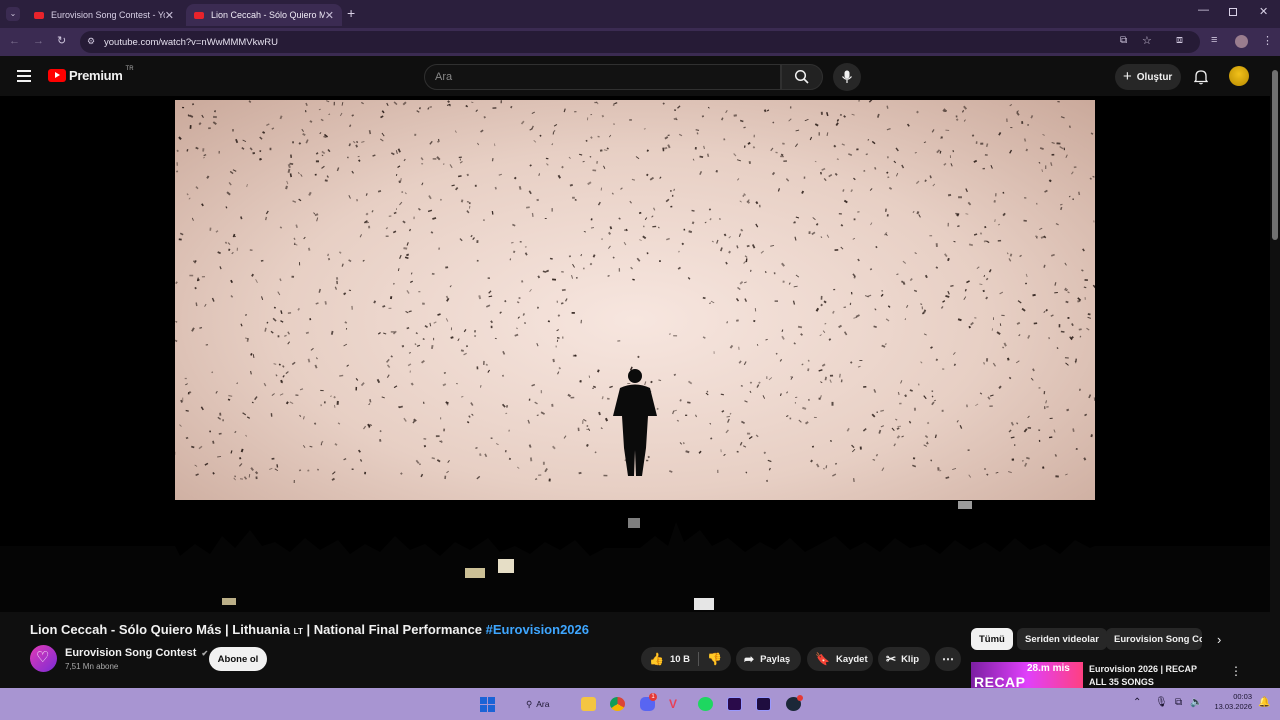 The image size is (1280, 720). I want to click on like-dislike-group: 👍 10 B 👎, so click(686, 659).